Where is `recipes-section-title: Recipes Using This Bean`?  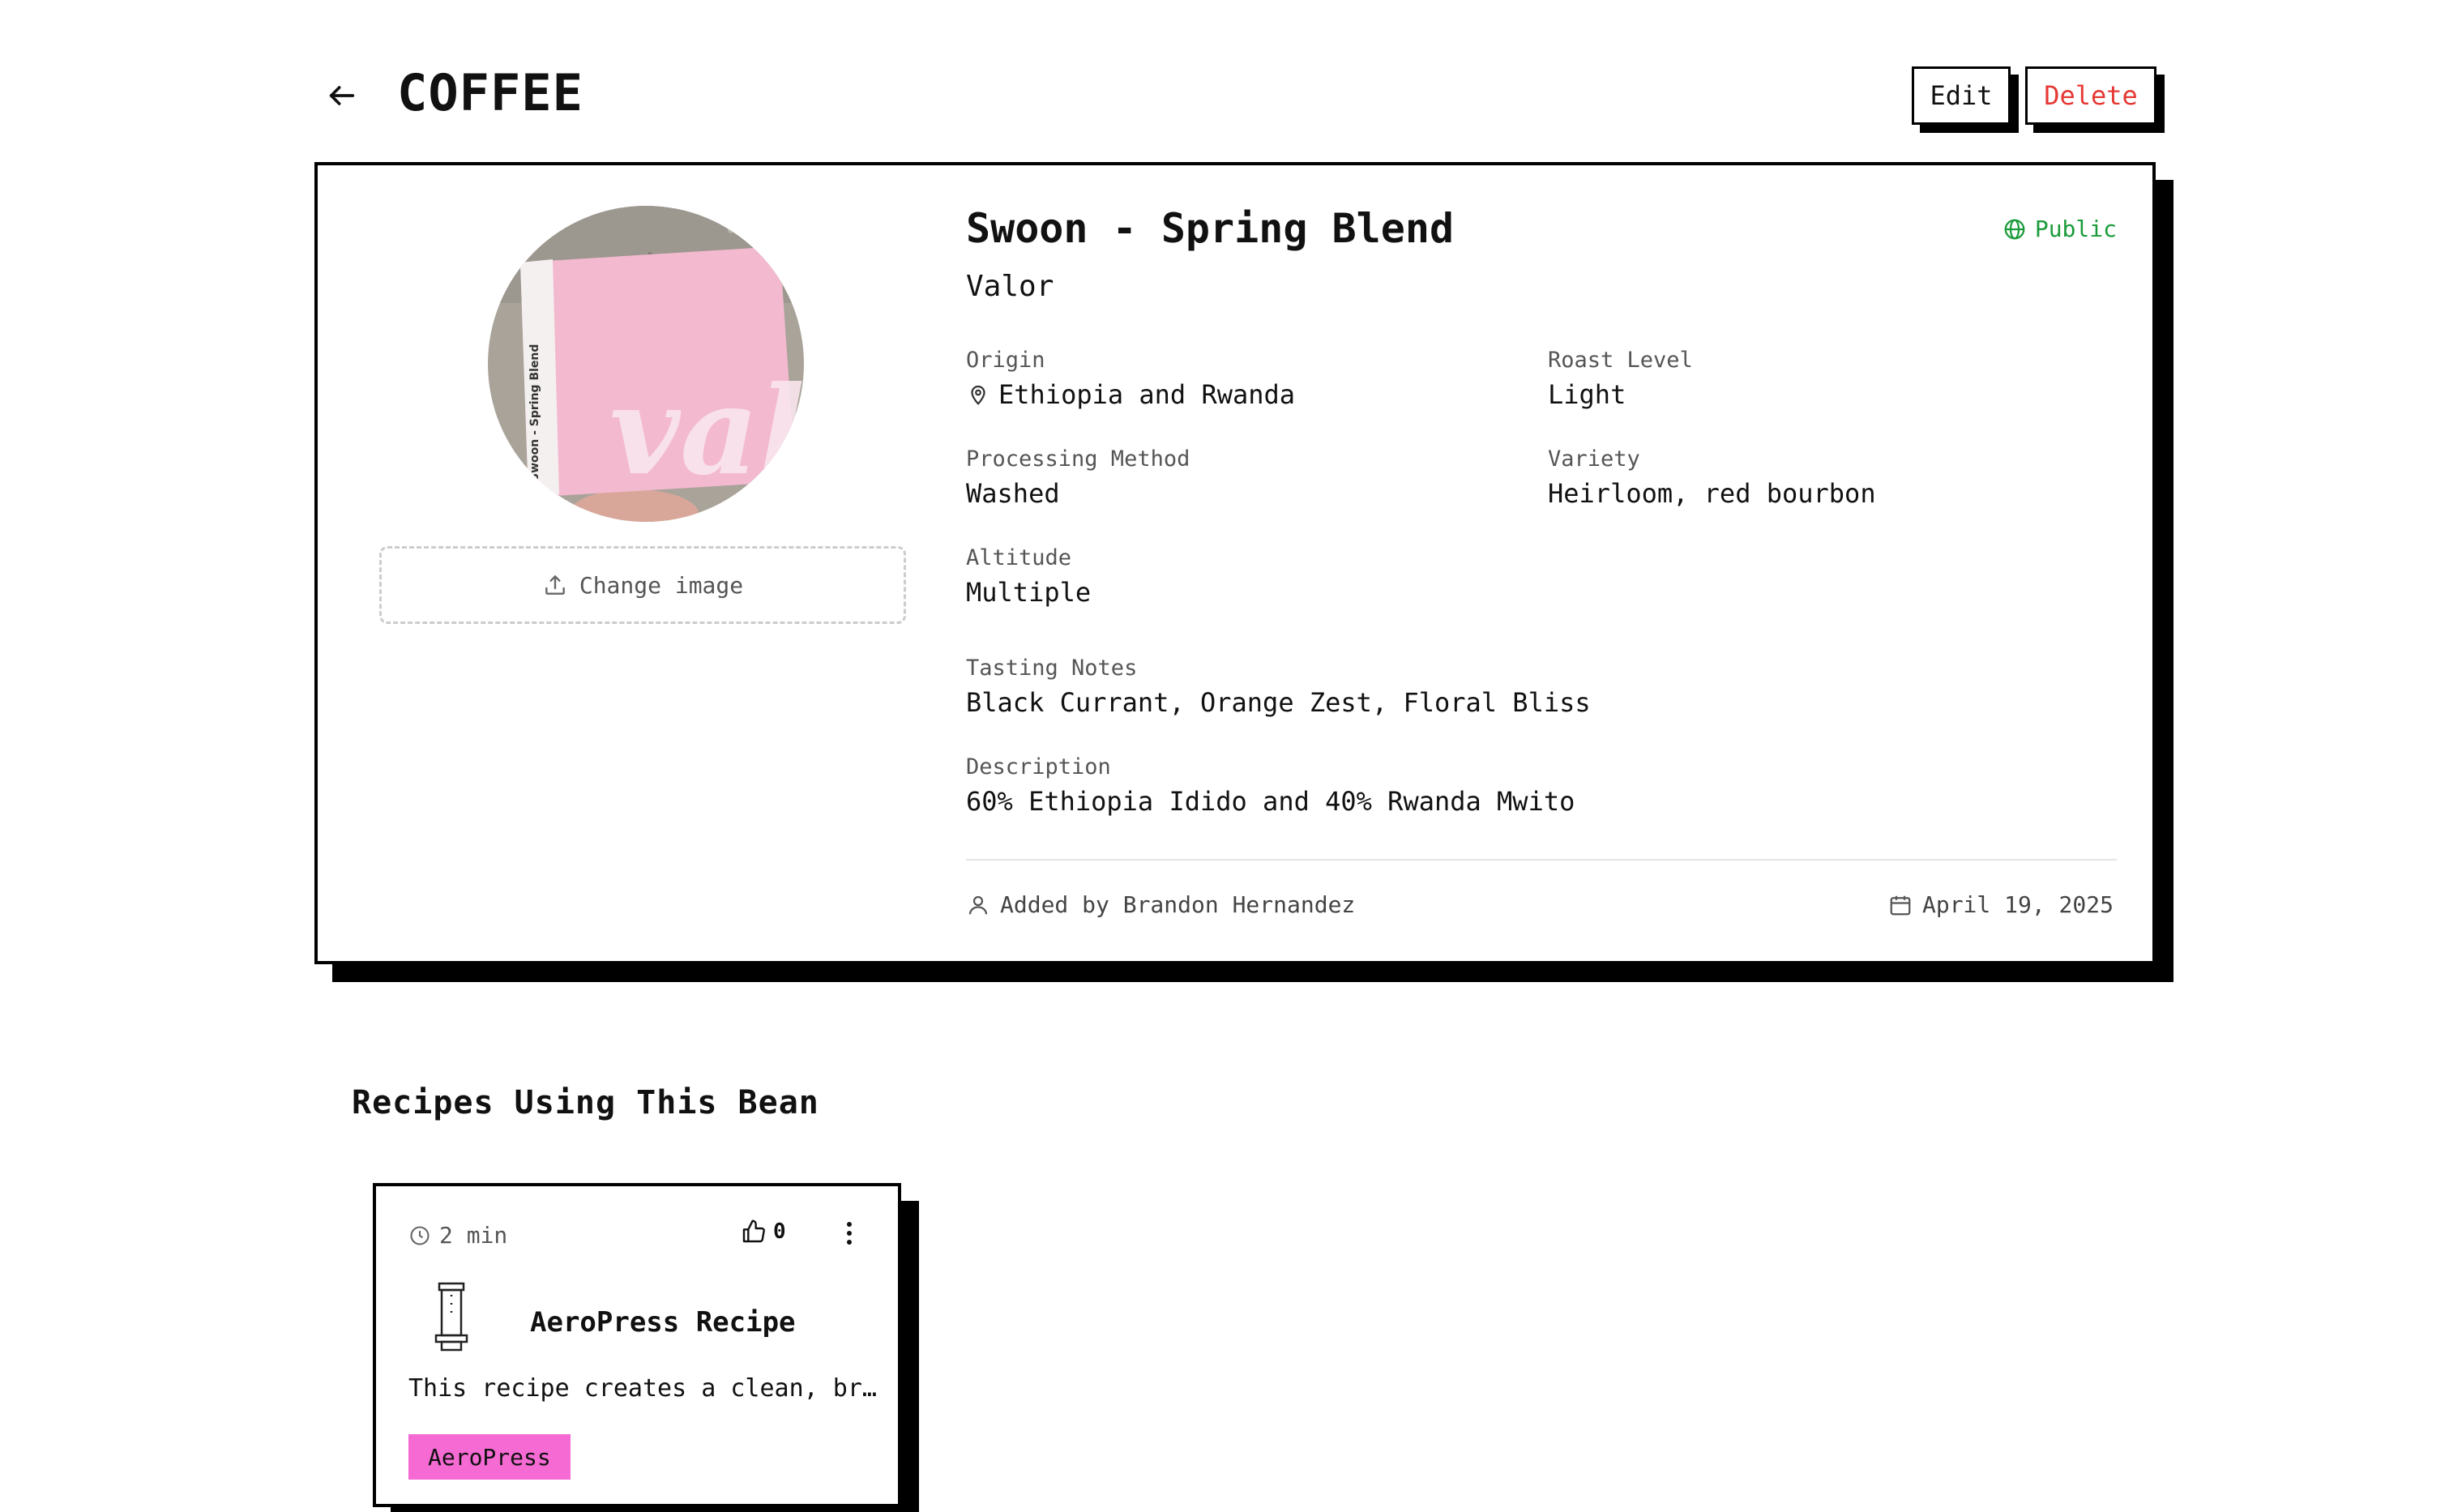
recipes-section-title: Recipes Using This Bean is located at coordinates (585, 1102).